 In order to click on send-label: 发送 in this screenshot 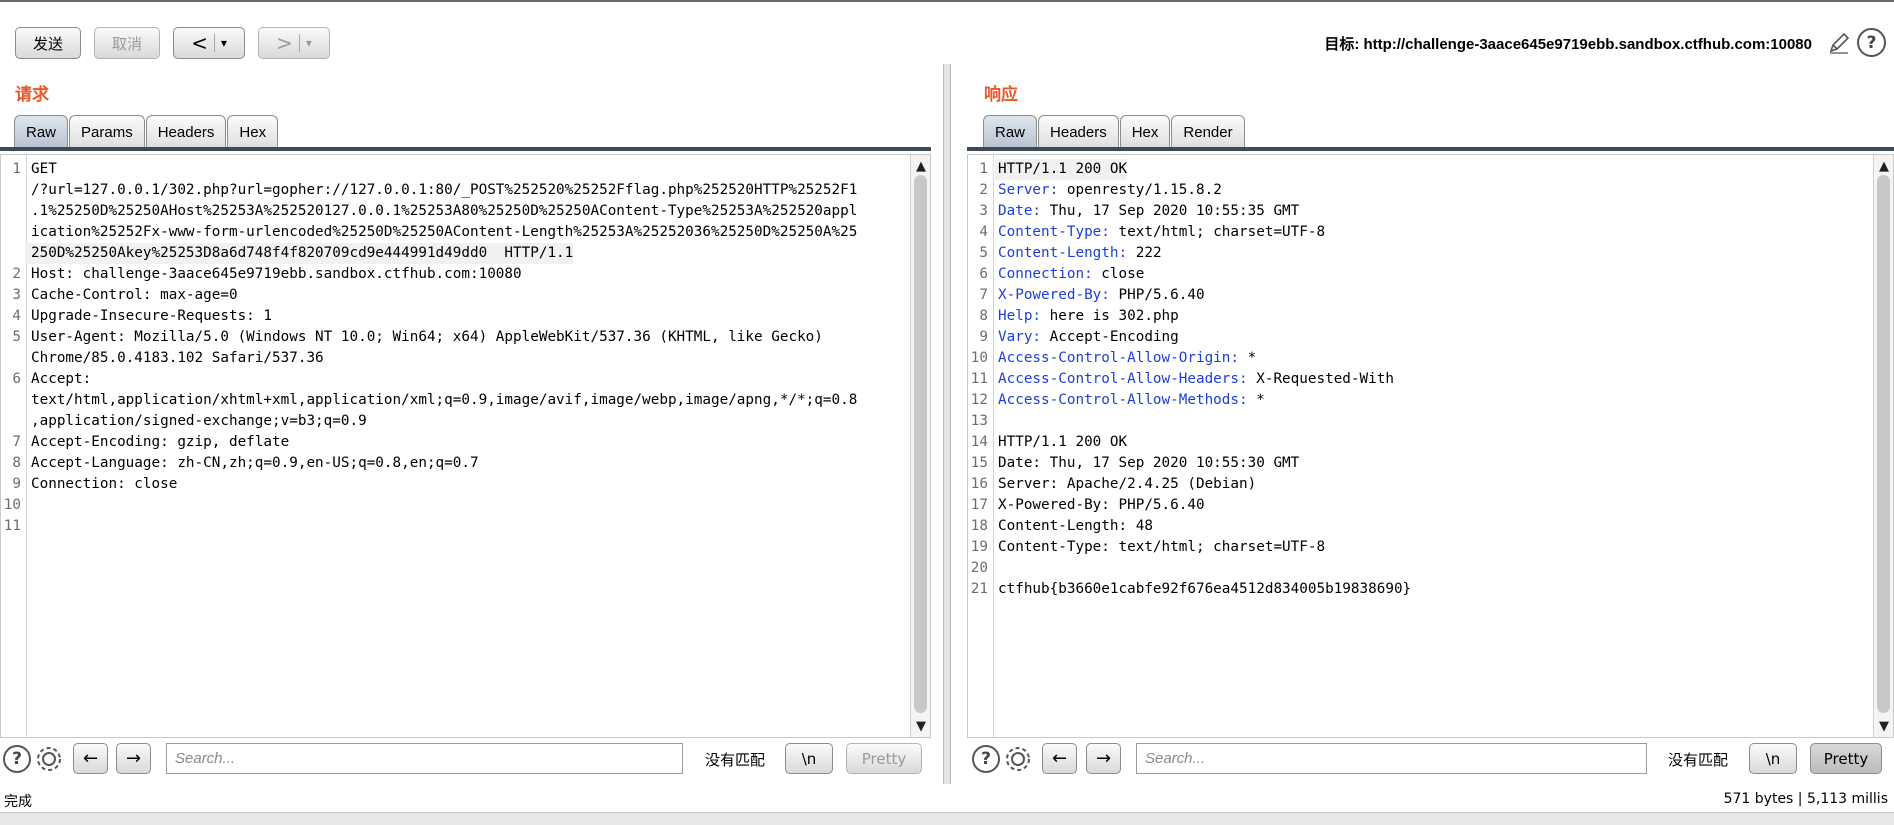, I will do `click(47, 43)`.